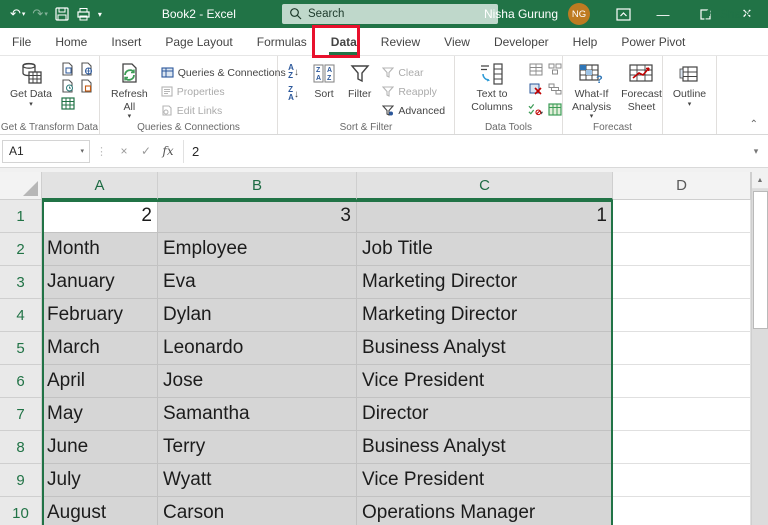 This screenshot has height=525, width=768. Describe the element at coordinates (86, 69) in the screenshot. I see `from-web-icon` at that location.